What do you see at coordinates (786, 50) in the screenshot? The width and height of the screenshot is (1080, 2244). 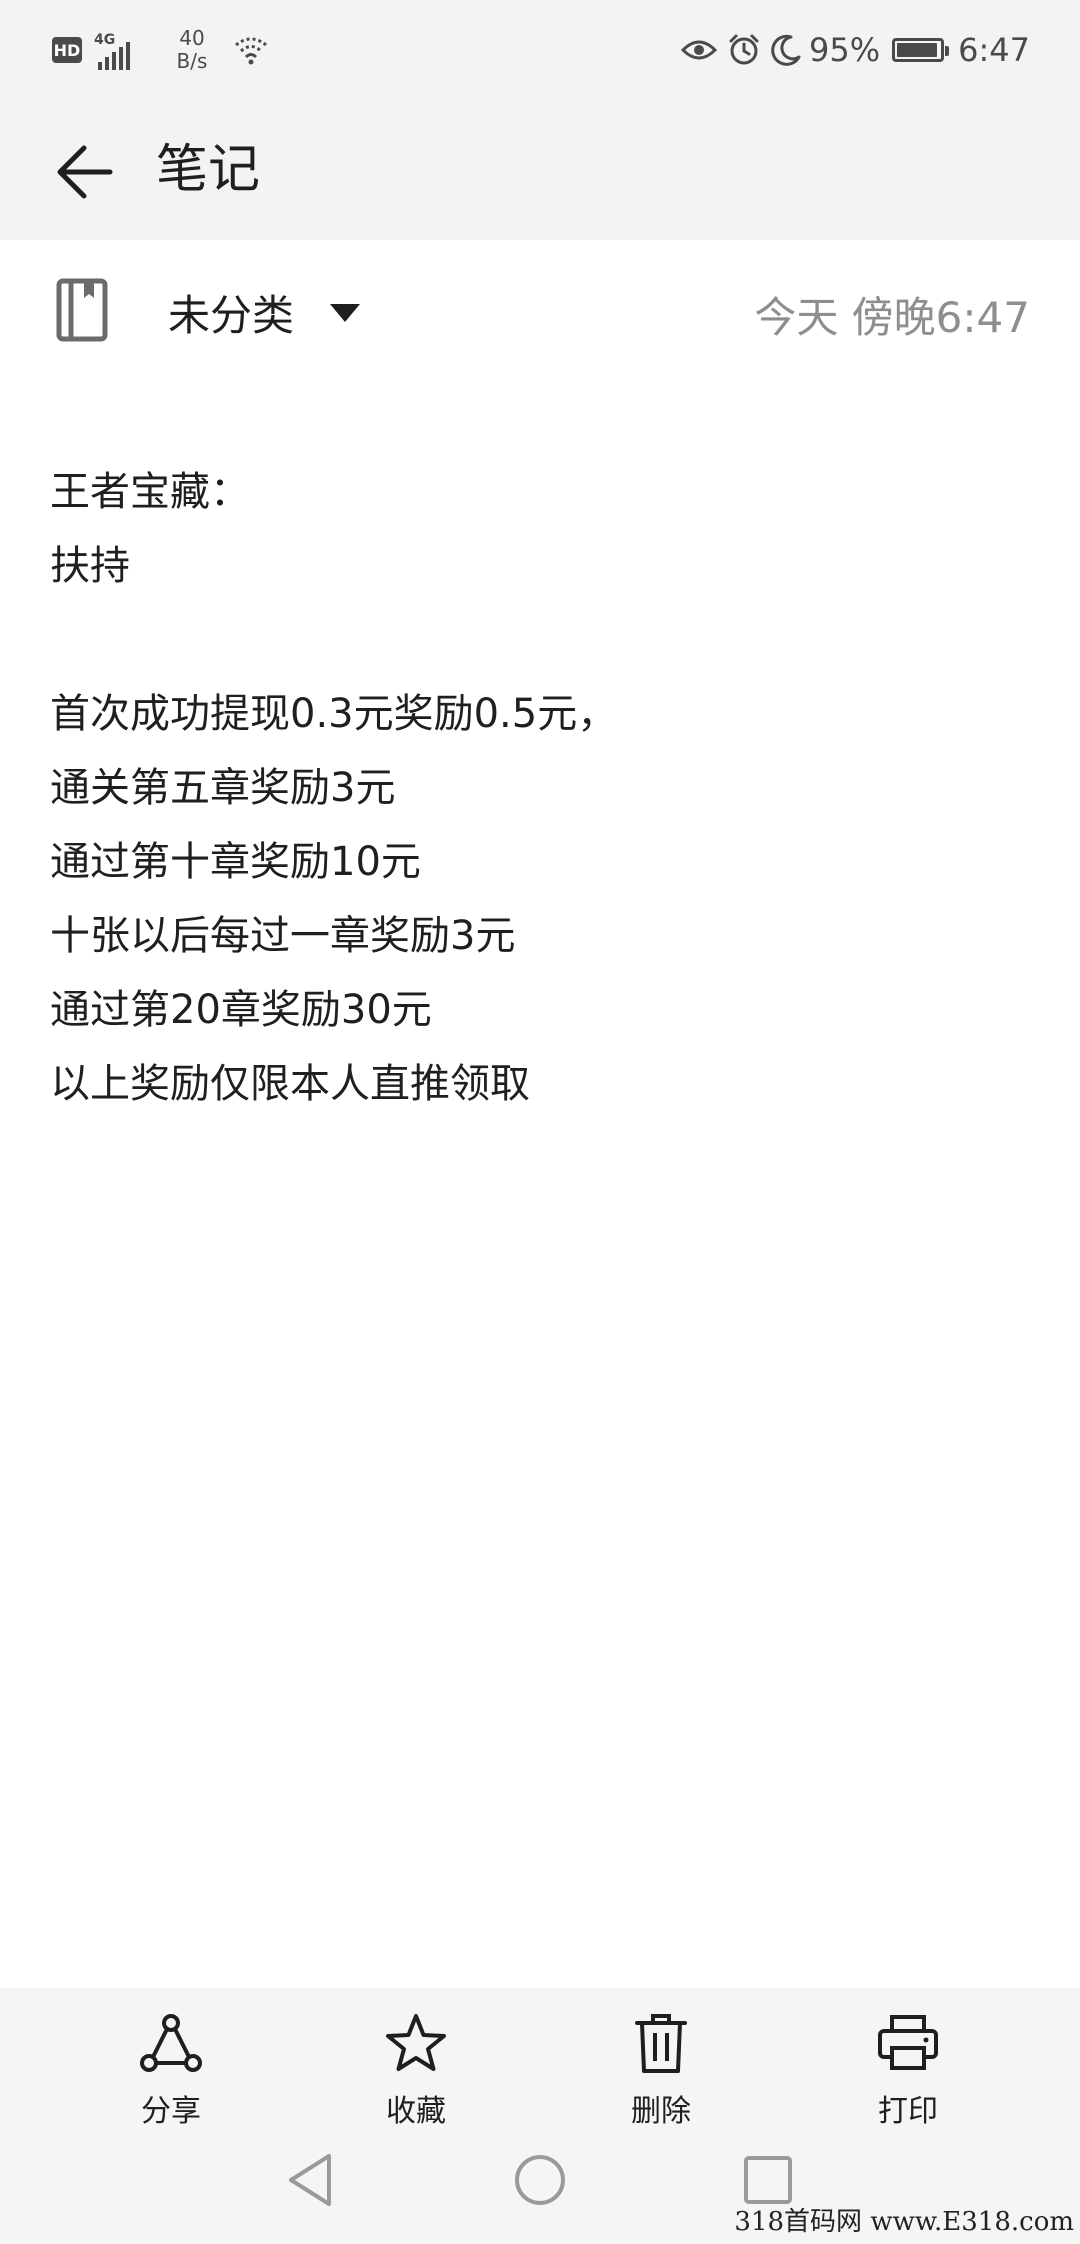 I see `do-not-disturb-moon-icon` at bounding box center [786, 50].